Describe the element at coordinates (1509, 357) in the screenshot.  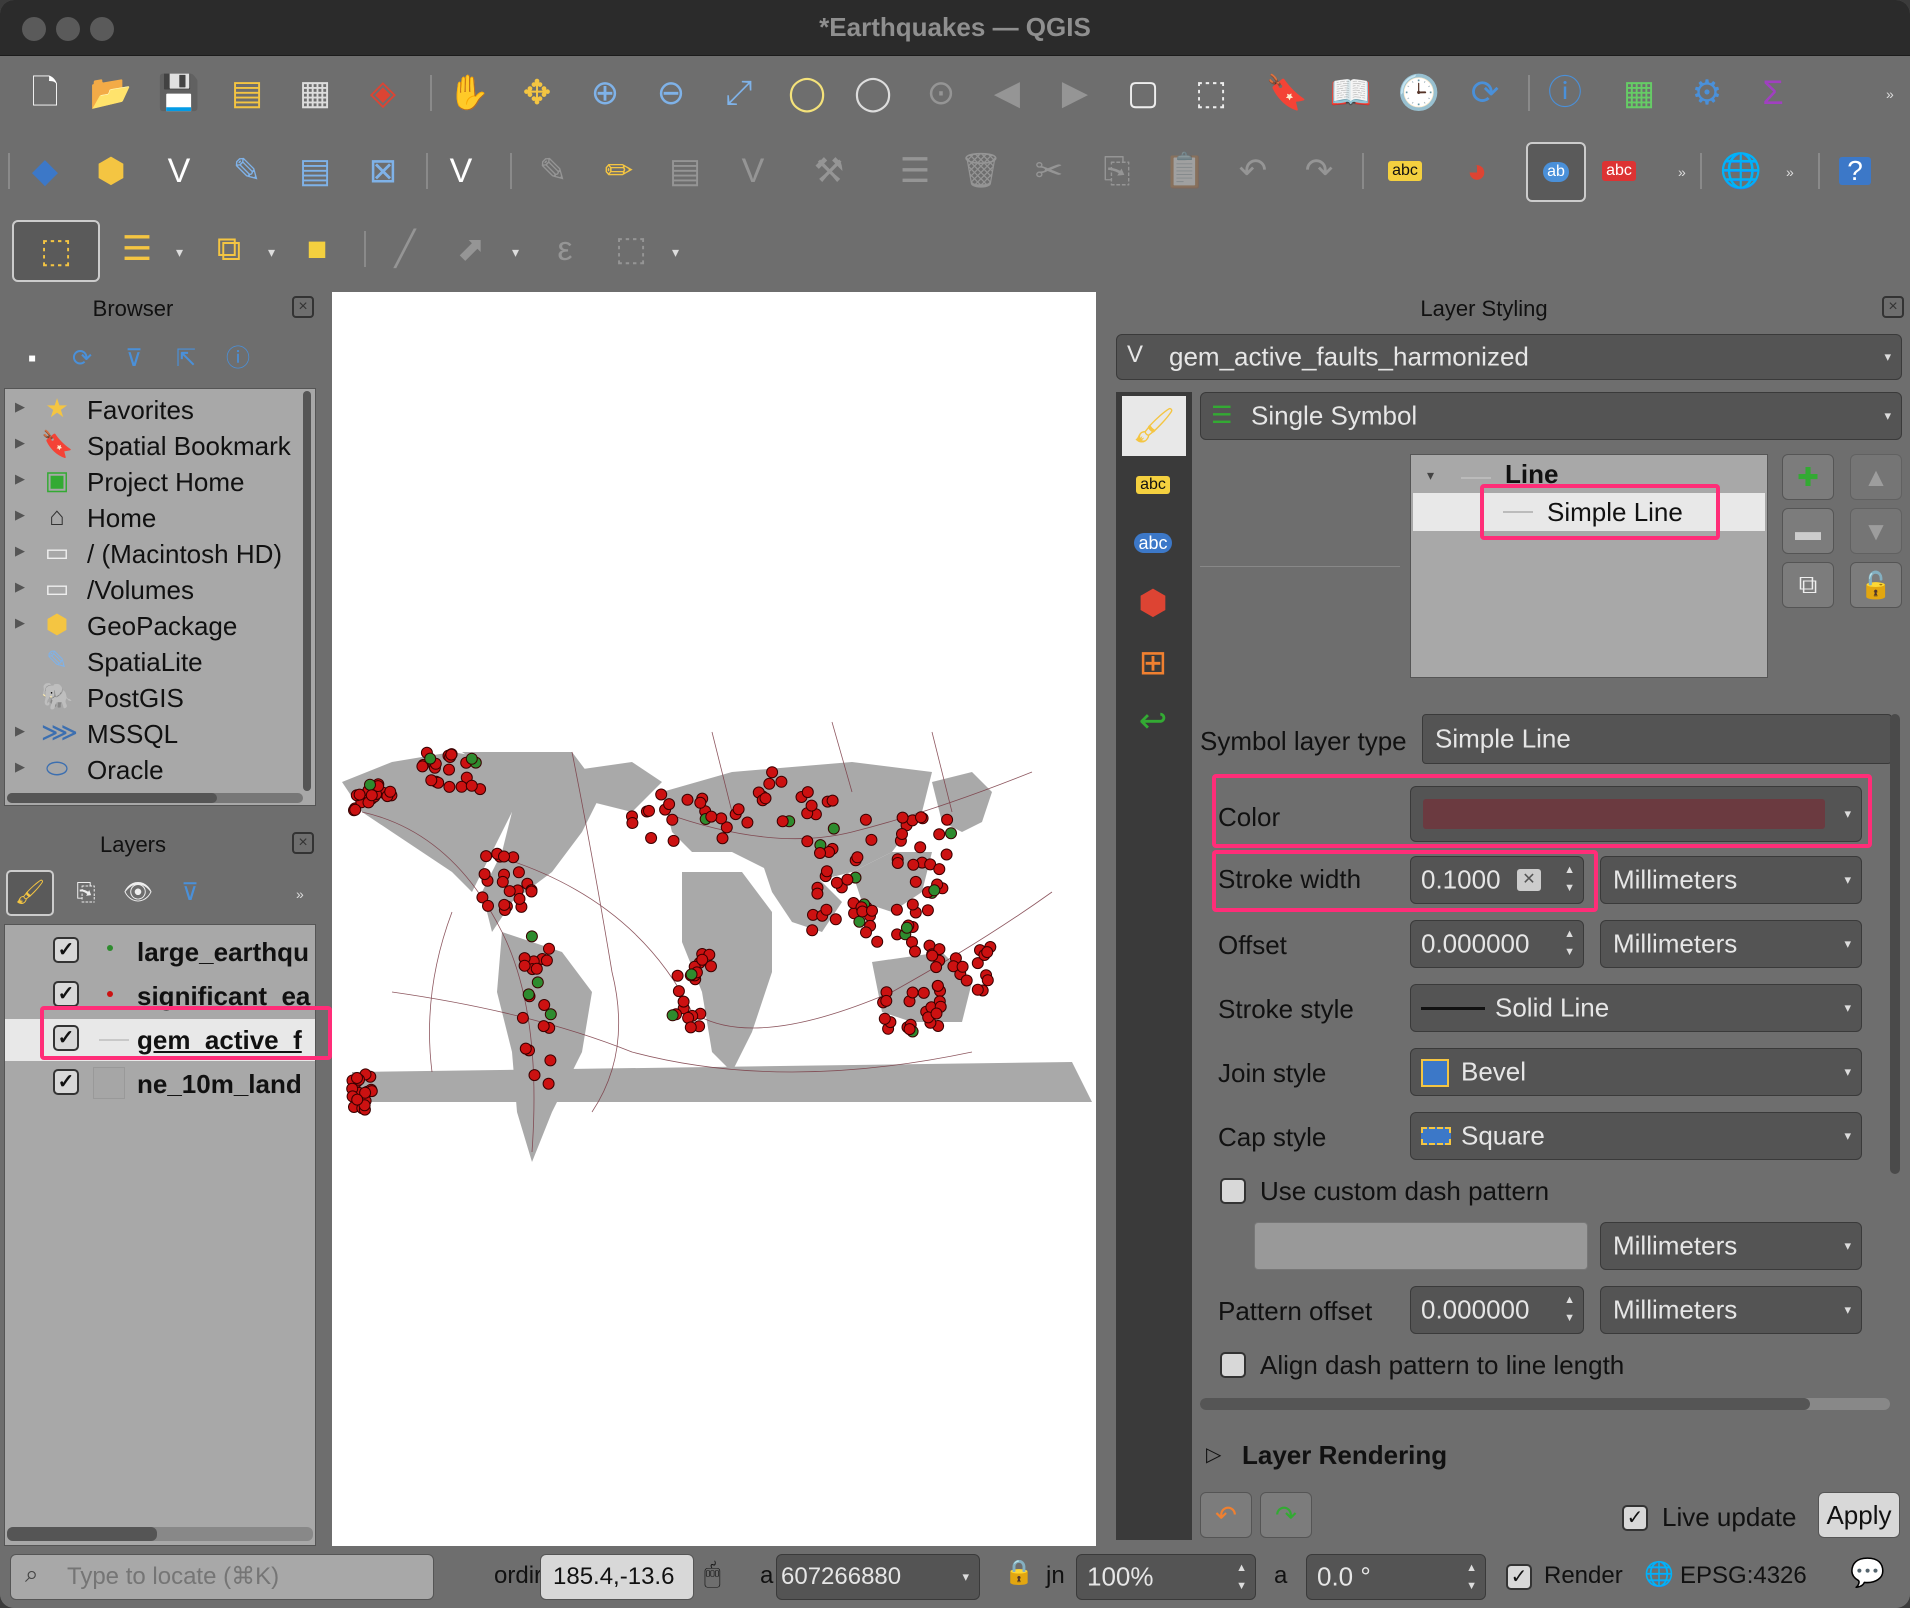
I see `layer-select-dropdown: V gem_active_faults_harmonized ▾` at that location.